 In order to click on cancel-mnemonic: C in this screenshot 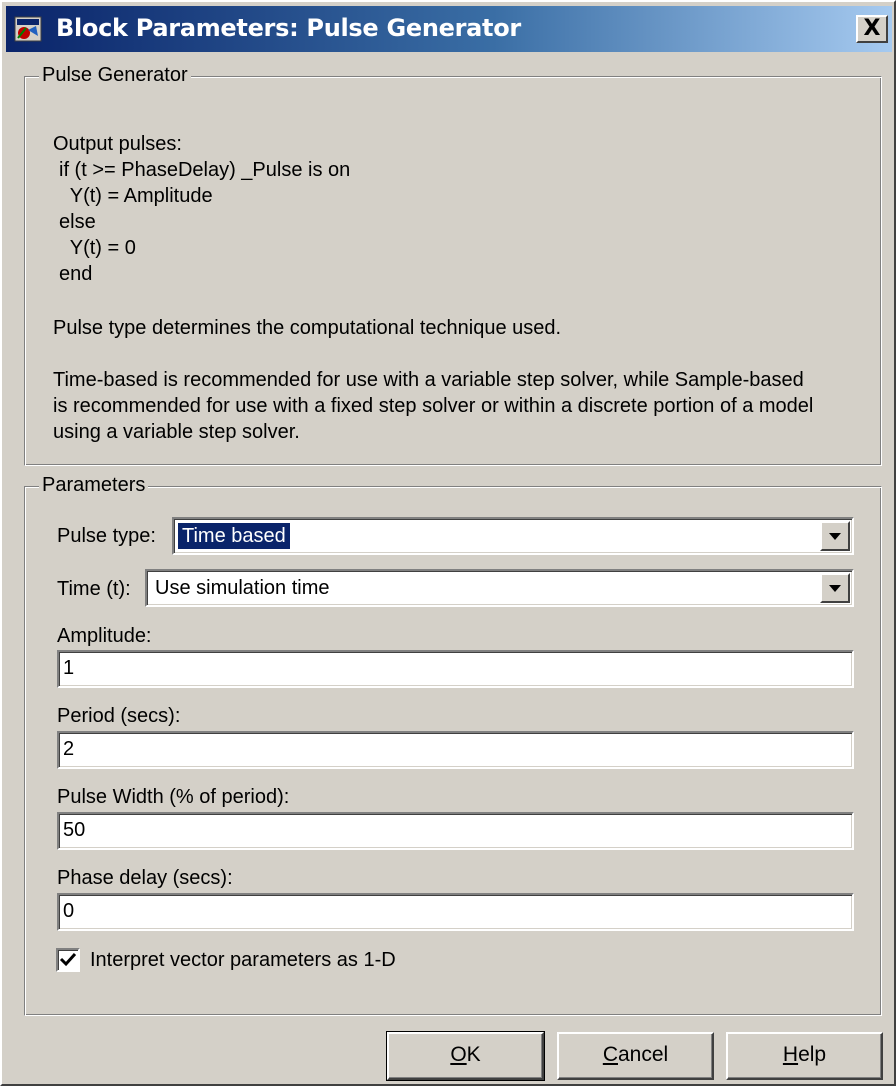, I will do `click(610, 1054)`.